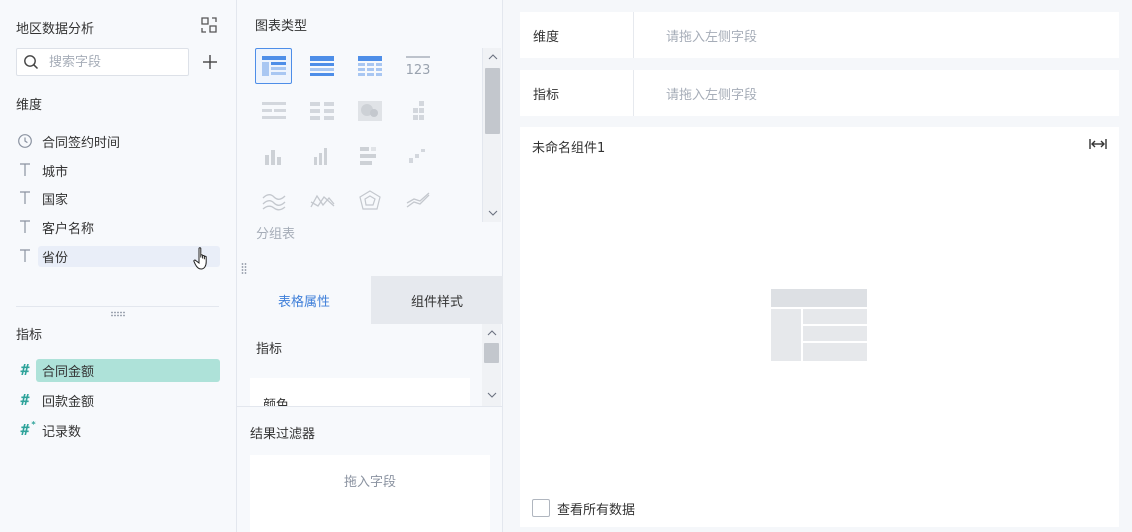  I want to click on dimension-row-label: 维度, so click(577, 35).